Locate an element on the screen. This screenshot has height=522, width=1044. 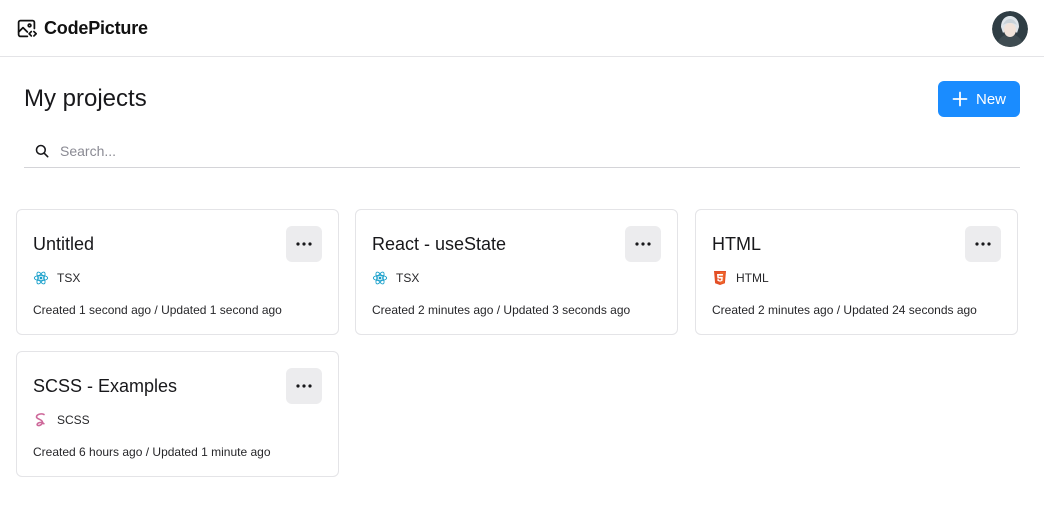
project-language: SCSS is located at coordinates (61, 420).